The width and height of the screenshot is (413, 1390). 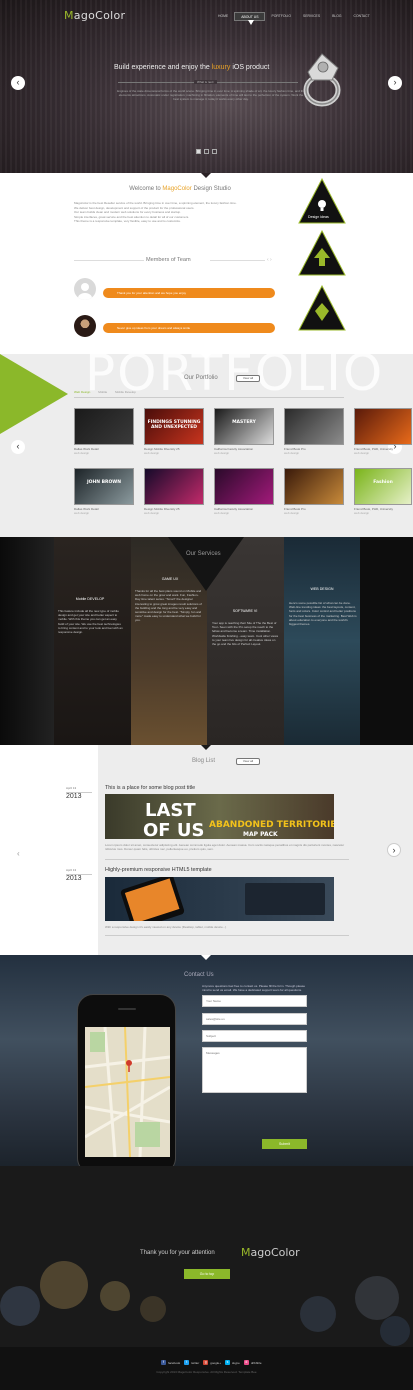 I want to click on hero-background, so click(x=206, y=86).